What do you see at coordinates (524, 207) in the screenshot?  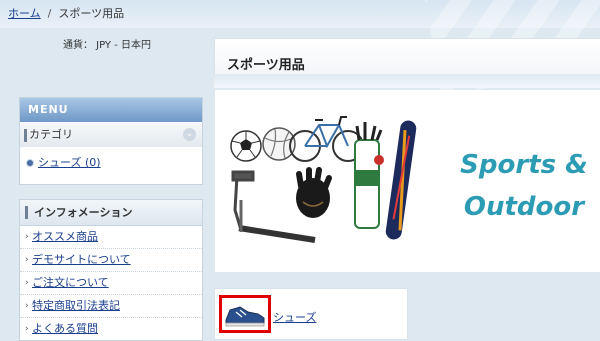 I see `banner-text-line2: Outdoor` at bounding box center [524, 207].